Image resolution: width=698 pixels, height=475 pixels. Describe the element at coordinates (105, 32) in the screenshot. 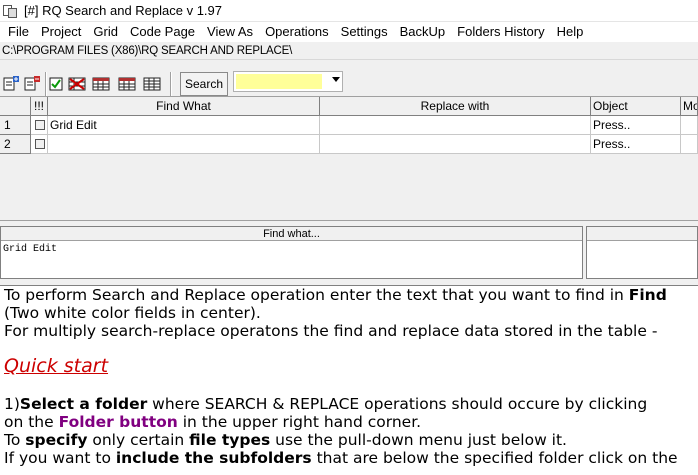

I see `menu-grid: Grid` at that location.